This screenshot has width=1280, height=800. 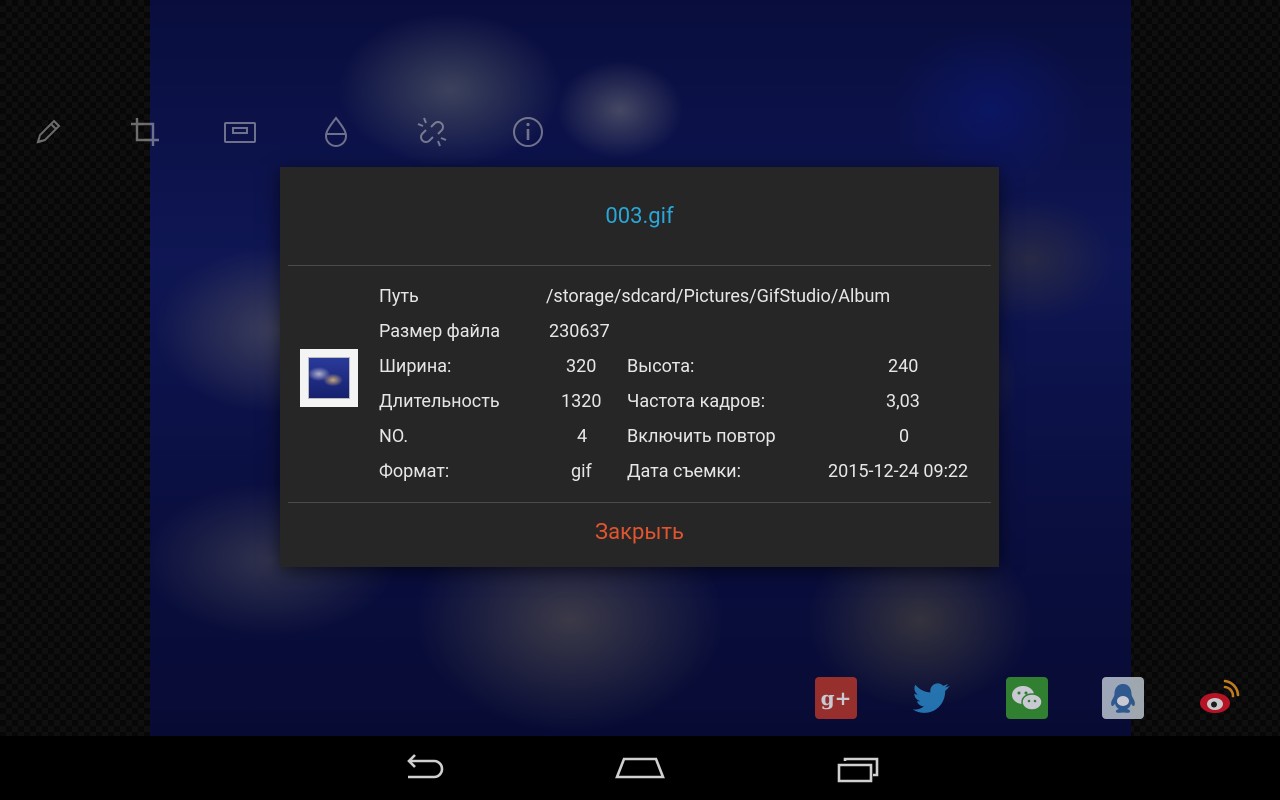 What do you see at coordinates (718, 296) in the screenshot?
I see `path-value: /storage/sdcard/Pictures/GifStudio/Album` at bounding box center [718, 296].